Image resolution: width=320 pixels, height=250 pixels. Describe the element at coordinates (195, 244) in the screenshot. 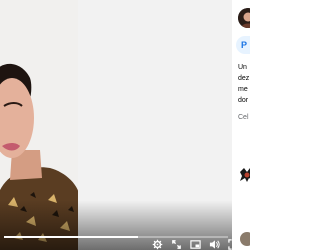

I see `picture-in-picture-icon` at that location.